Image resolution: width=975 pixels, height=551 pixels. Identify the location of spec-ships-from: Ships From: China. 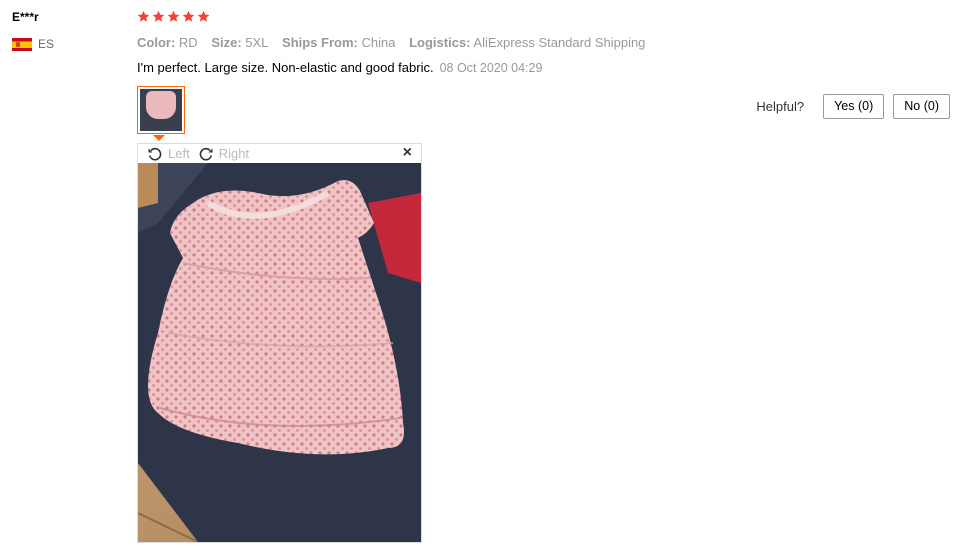
(338, 42).